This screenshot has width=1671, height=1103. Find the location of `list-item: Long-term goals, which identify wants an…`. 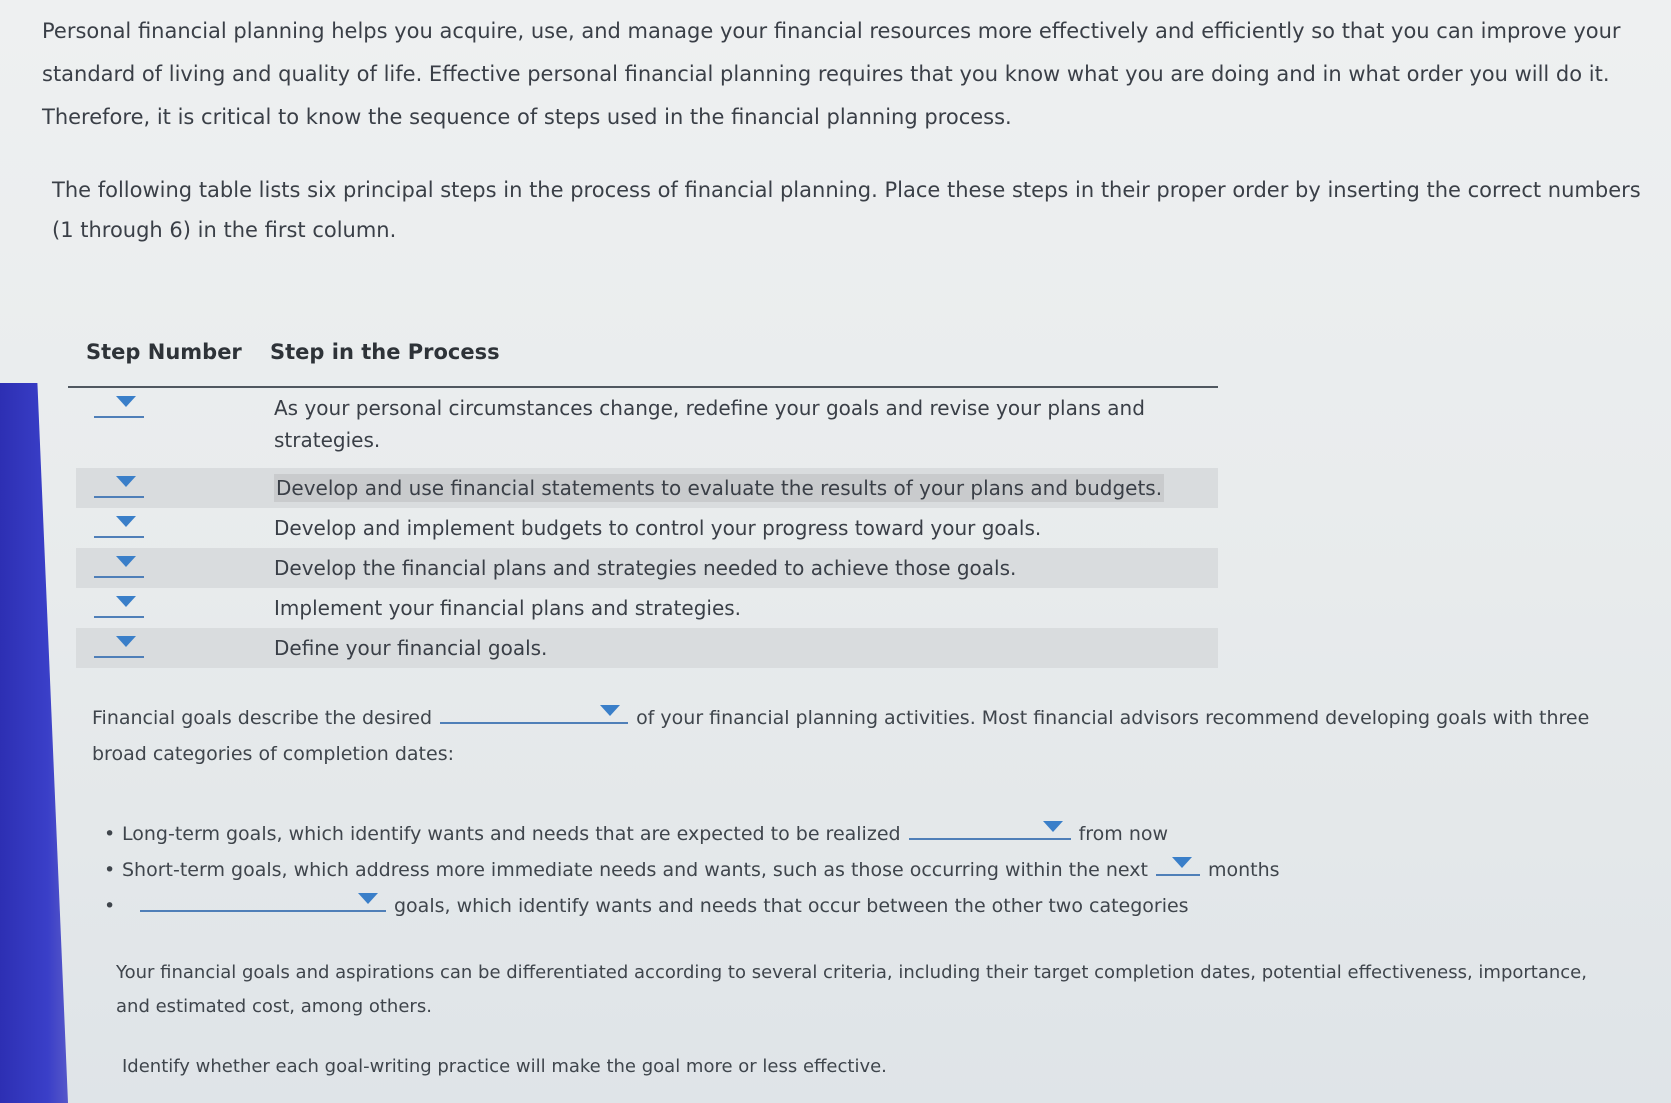

list-item: Long-term goals, which identify wants an… is located at coordinates (800, 834).